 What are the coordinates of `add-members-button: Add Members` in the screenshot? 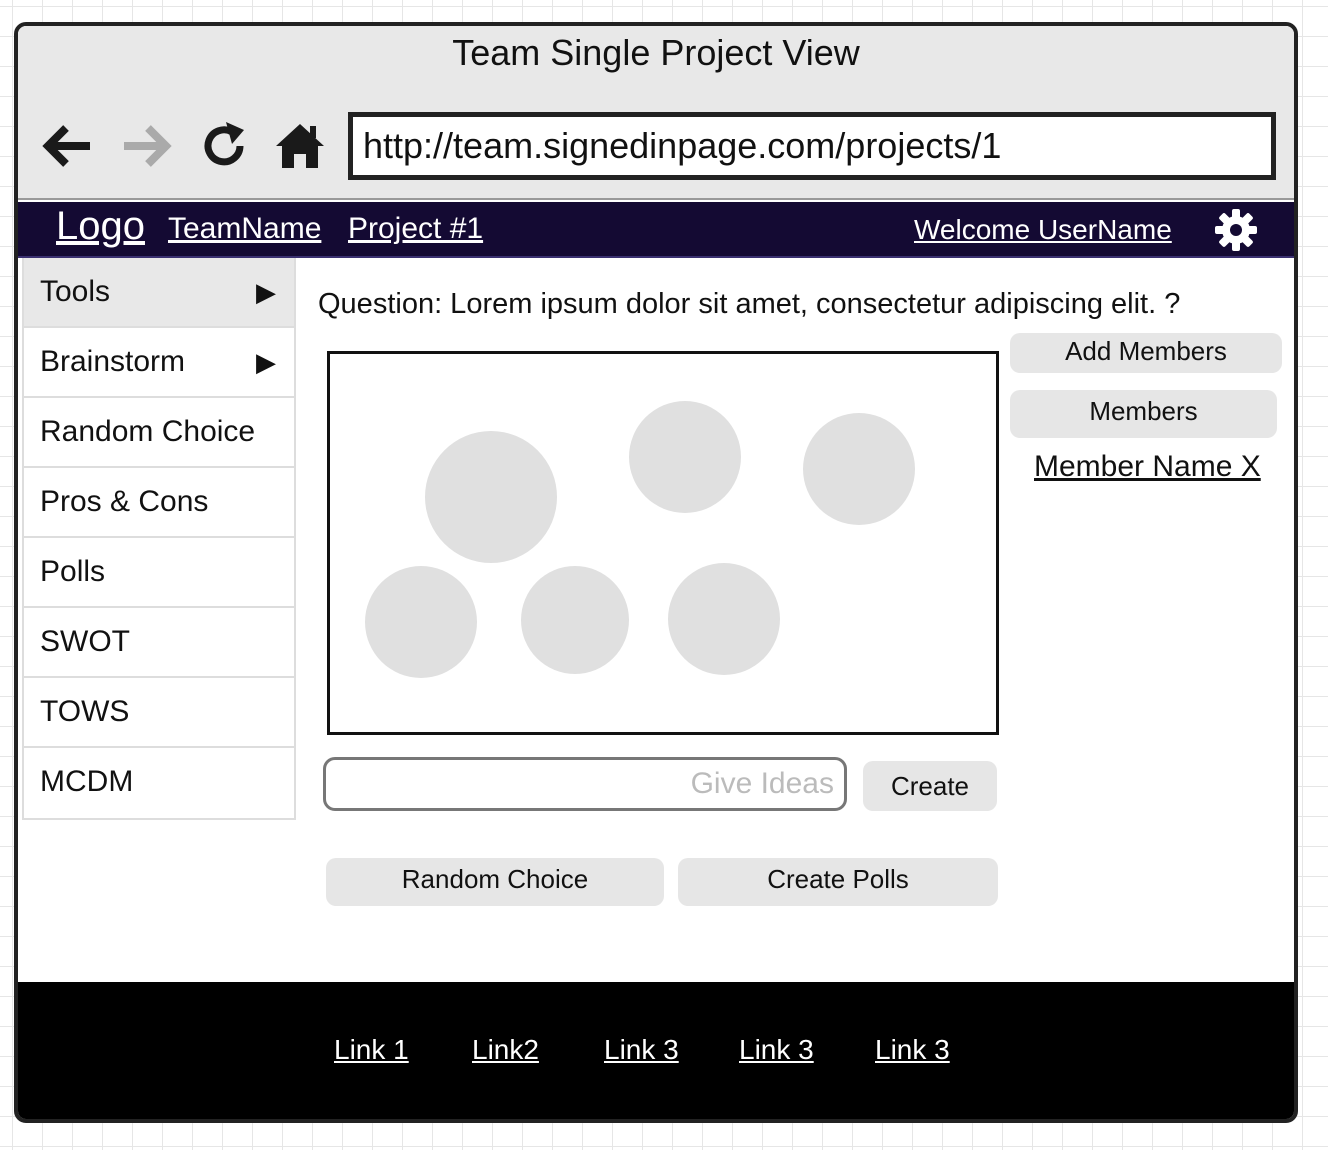 It's located at (1146, 353).